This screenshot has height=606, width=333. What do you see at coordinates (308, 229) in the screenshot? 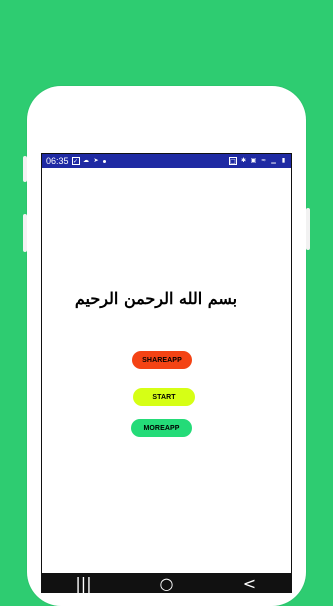
I see `side-button-right` at bounding box center [308, 229].